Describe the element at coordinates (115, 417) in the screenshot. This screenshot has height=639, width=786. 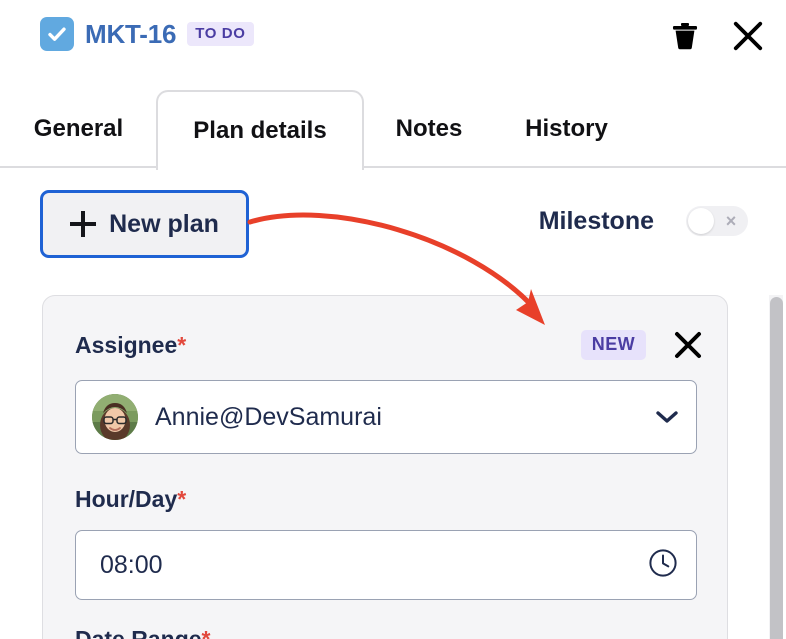
I see `user-avatar` at that location.